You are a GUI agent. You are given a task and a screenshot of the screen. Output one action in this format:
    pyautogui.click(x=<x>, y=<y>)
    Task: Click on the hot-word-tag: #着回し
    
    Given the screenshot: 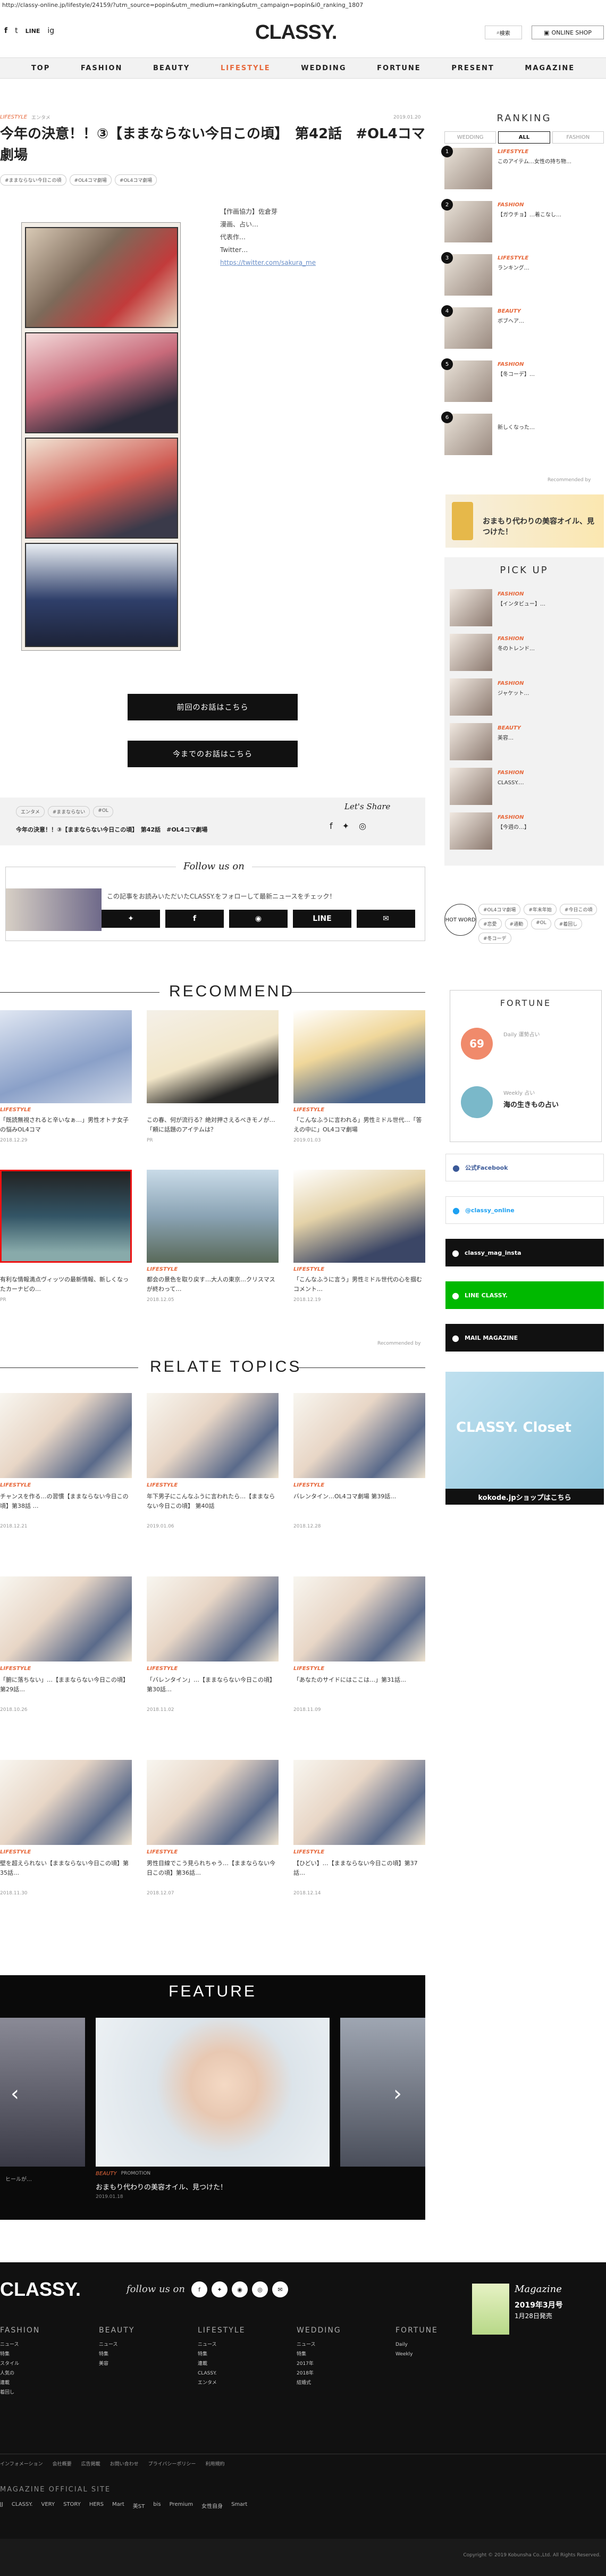 What is the action you would take?
    pyautogui.click(x=568, y=923)
    